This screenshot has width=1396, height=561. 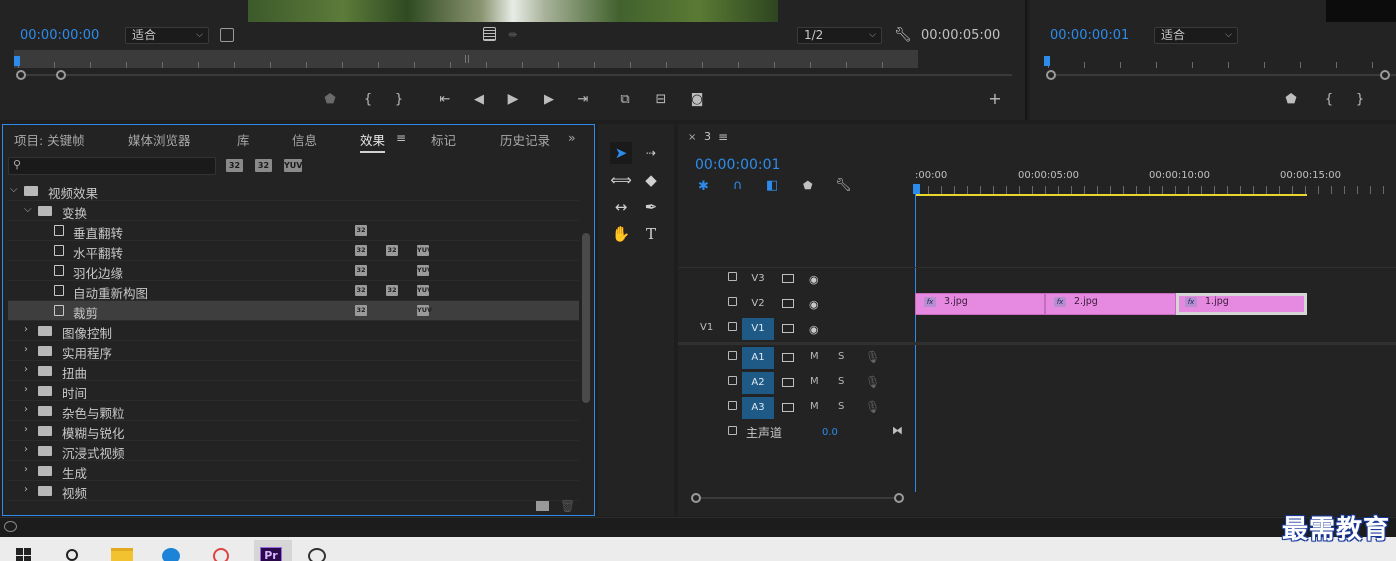 I want to click on clip-1: fx 1.jpg, so click(x=1241, y=304).